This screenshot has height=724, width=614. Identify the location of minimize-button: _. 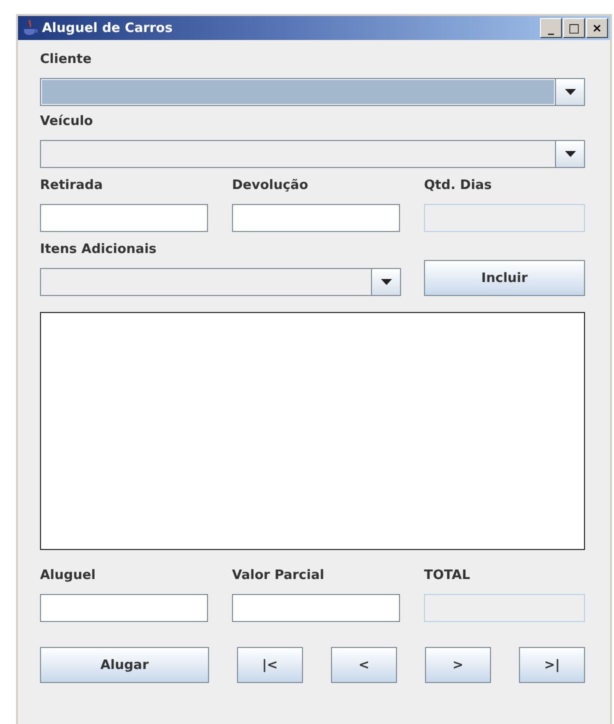
(551, 28).